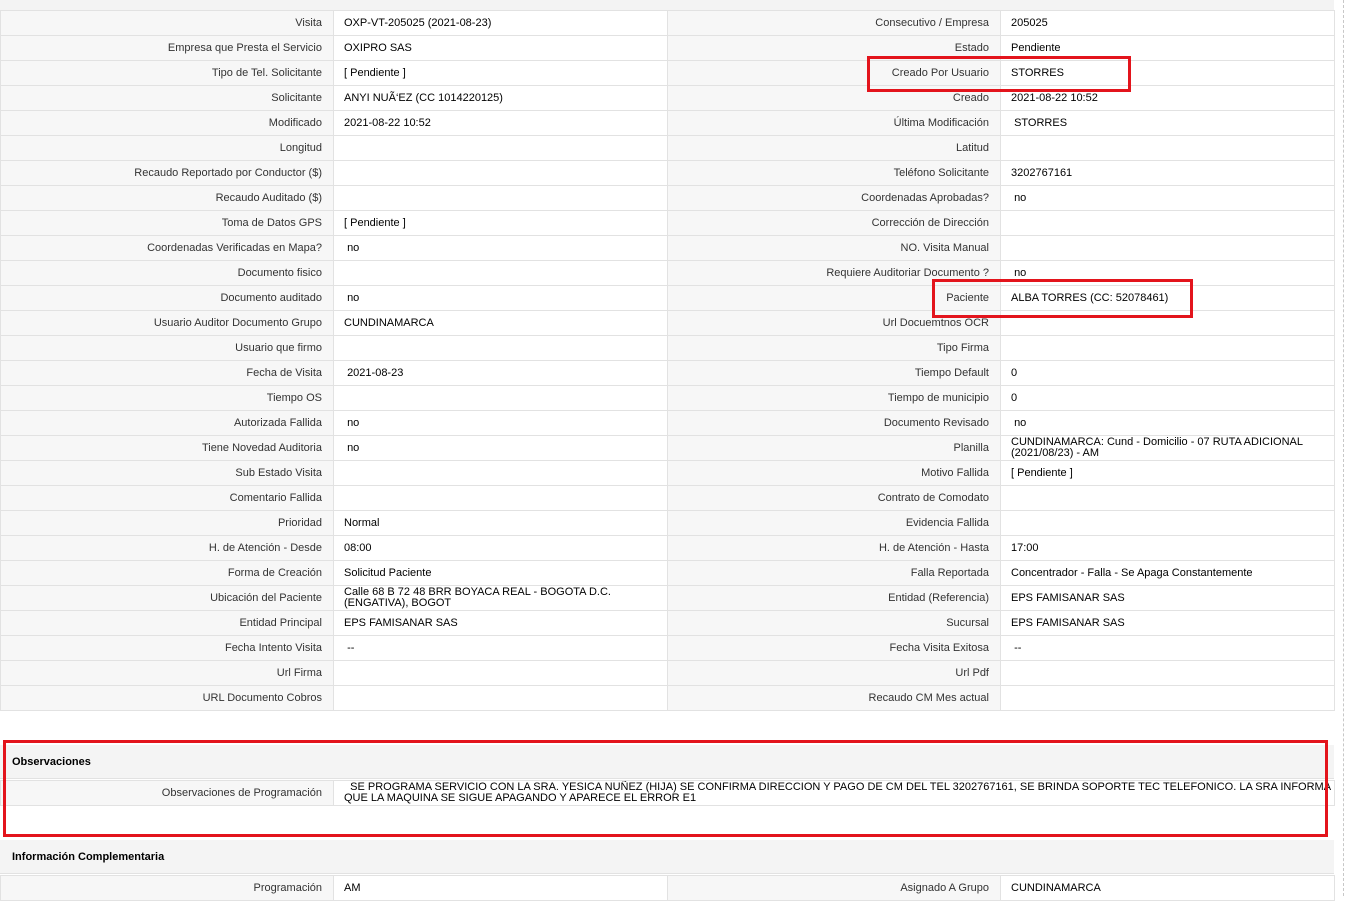 The image size is (1350, 901). What do you see at coordinates (834, 348) in the screenshot?
I see `field-label: Tipo Firma` at bounding box center [834, 348].